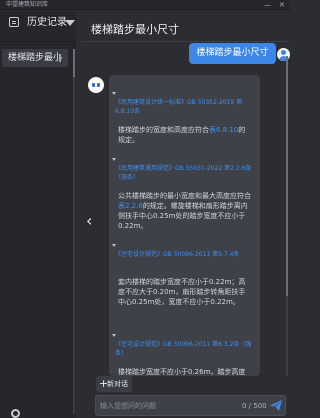 The height and width of the screenshot is (418, 320). What do you see at coordinates (74, 231) in the screenshot?
I see `sidebar-scrollbar` at bounding box center [74, 231].